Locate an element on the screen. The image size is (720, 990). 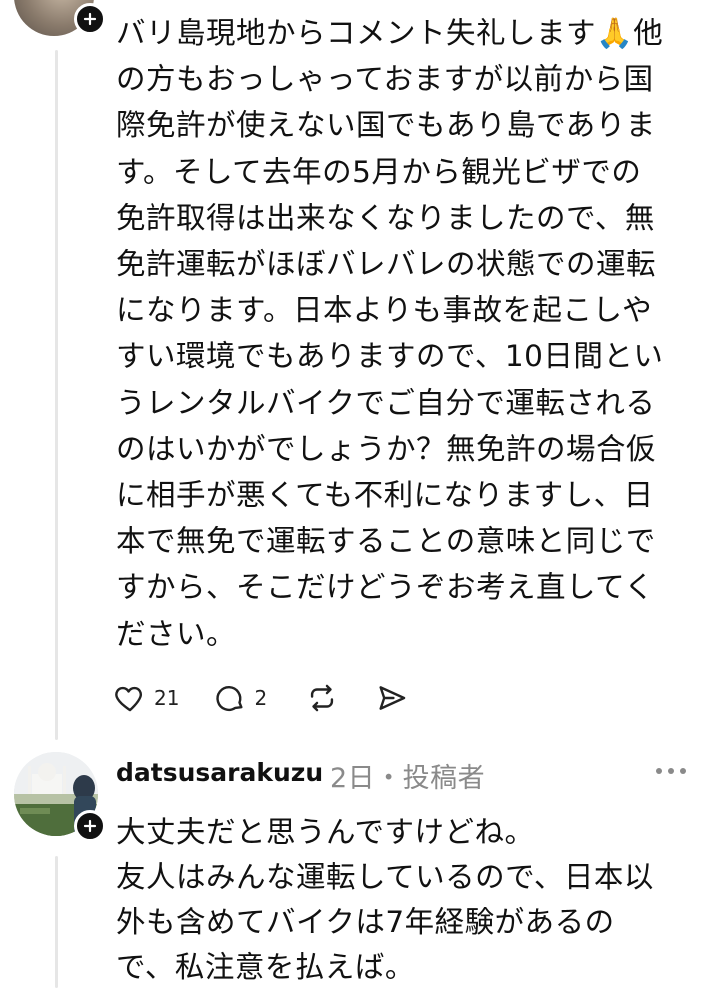
like-button: 21 is located at coordinates (146, 698).